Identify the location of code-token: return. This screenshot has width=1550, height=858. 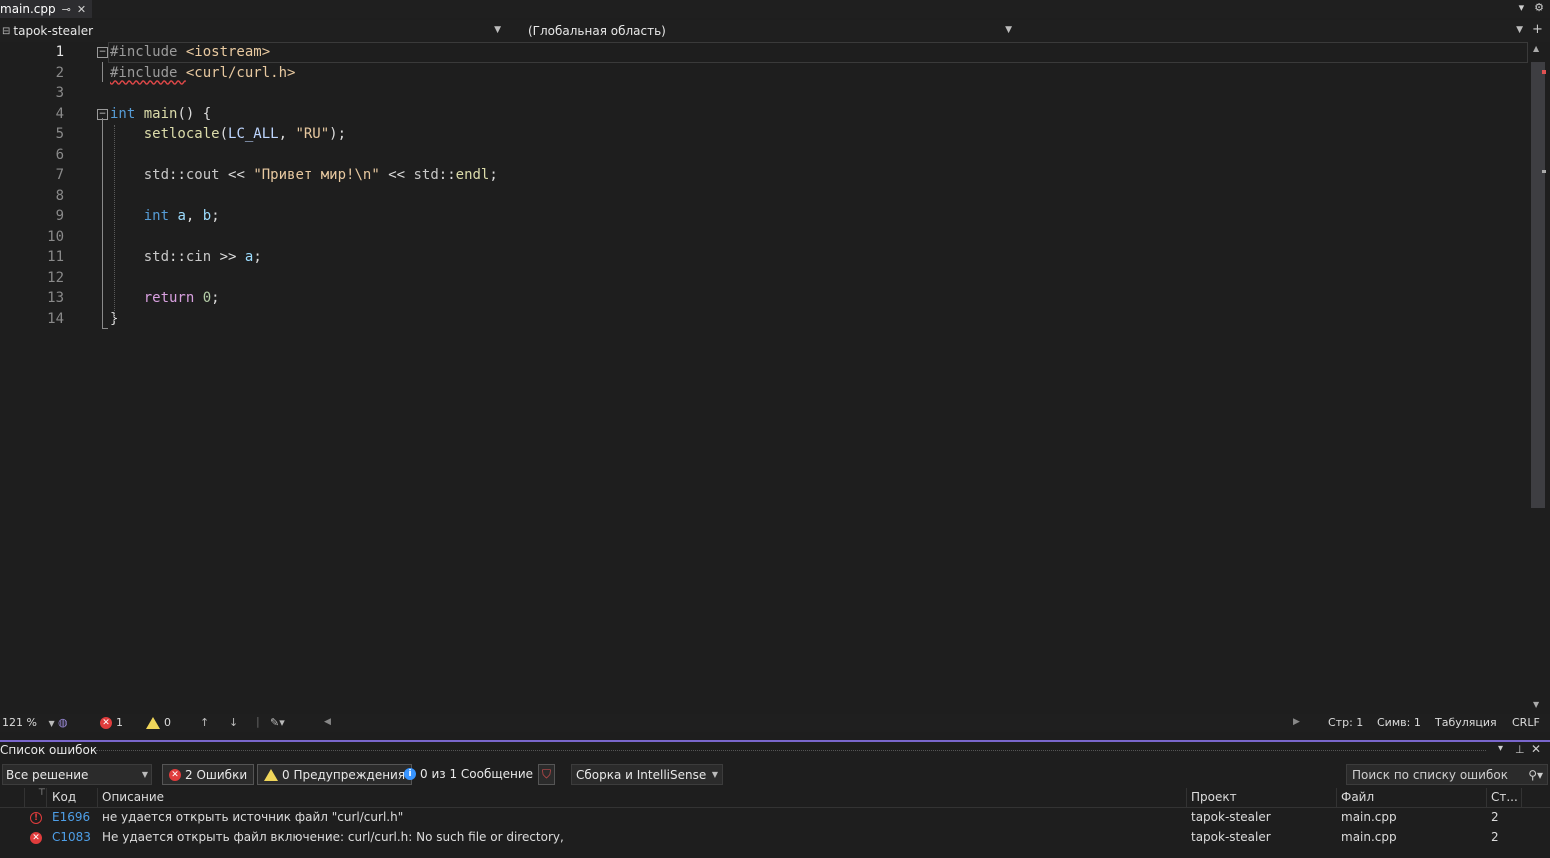
(169, 298).